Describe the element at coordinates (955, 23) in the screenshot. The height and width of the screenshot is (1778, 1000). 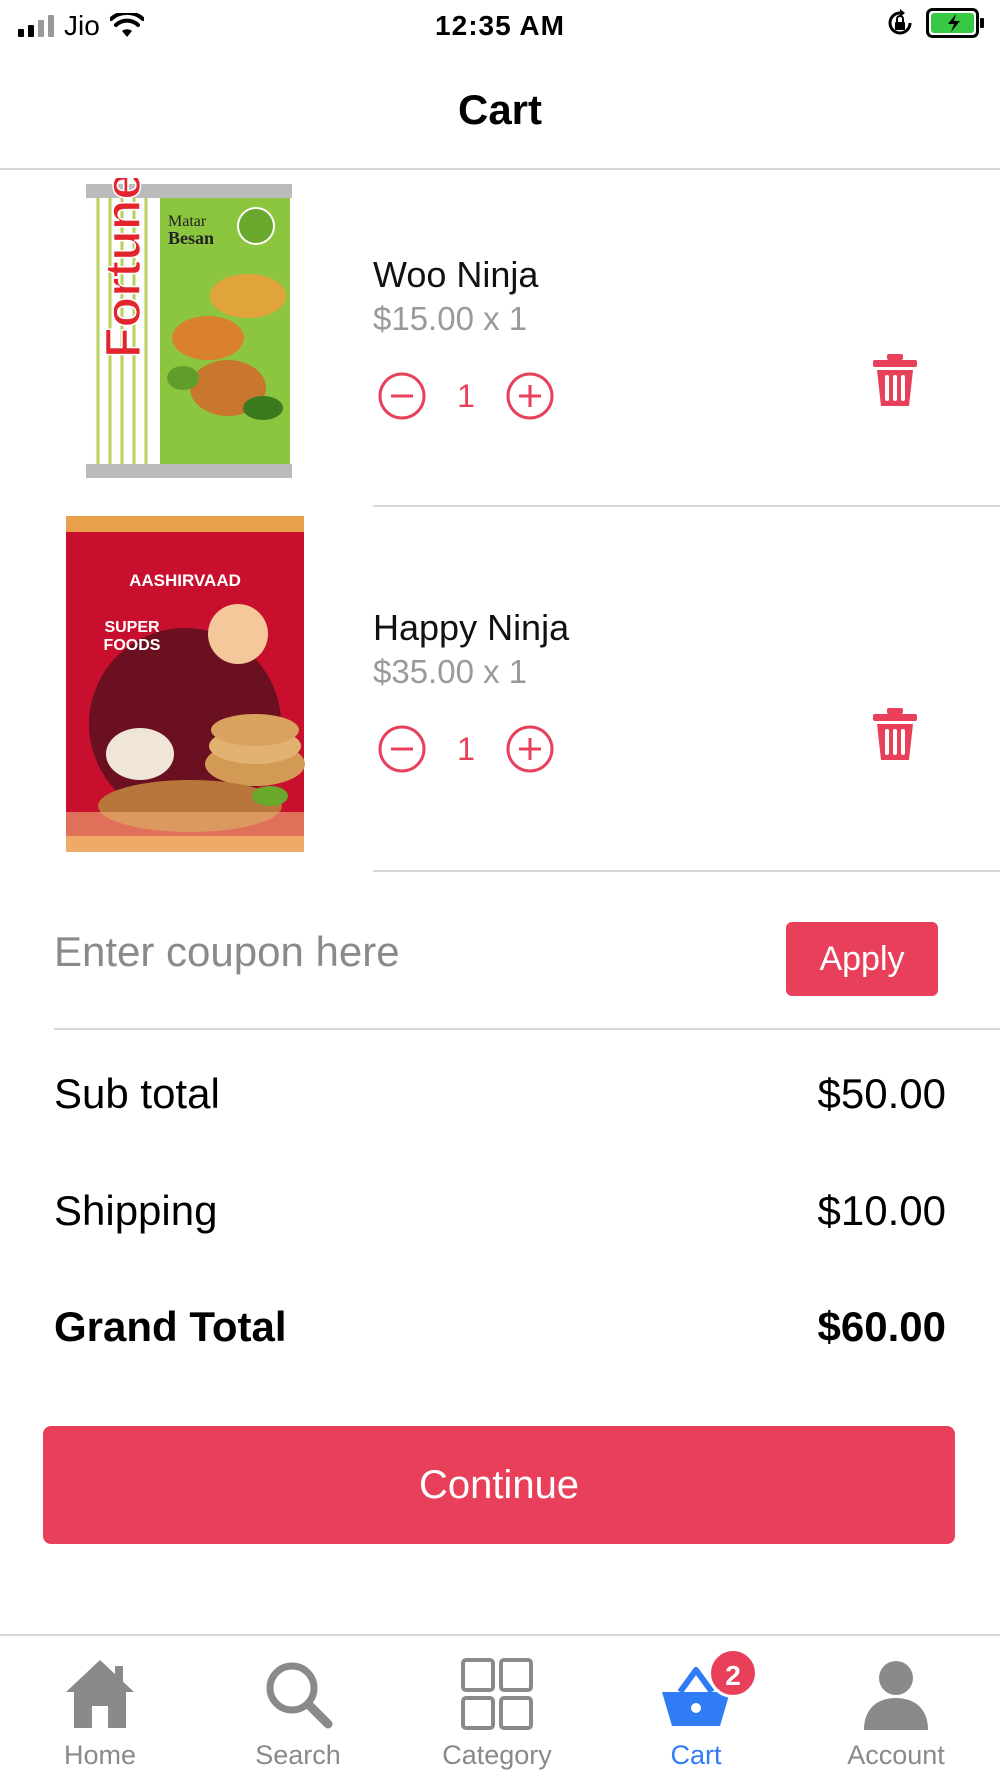
I see `battery-icon` at that location.